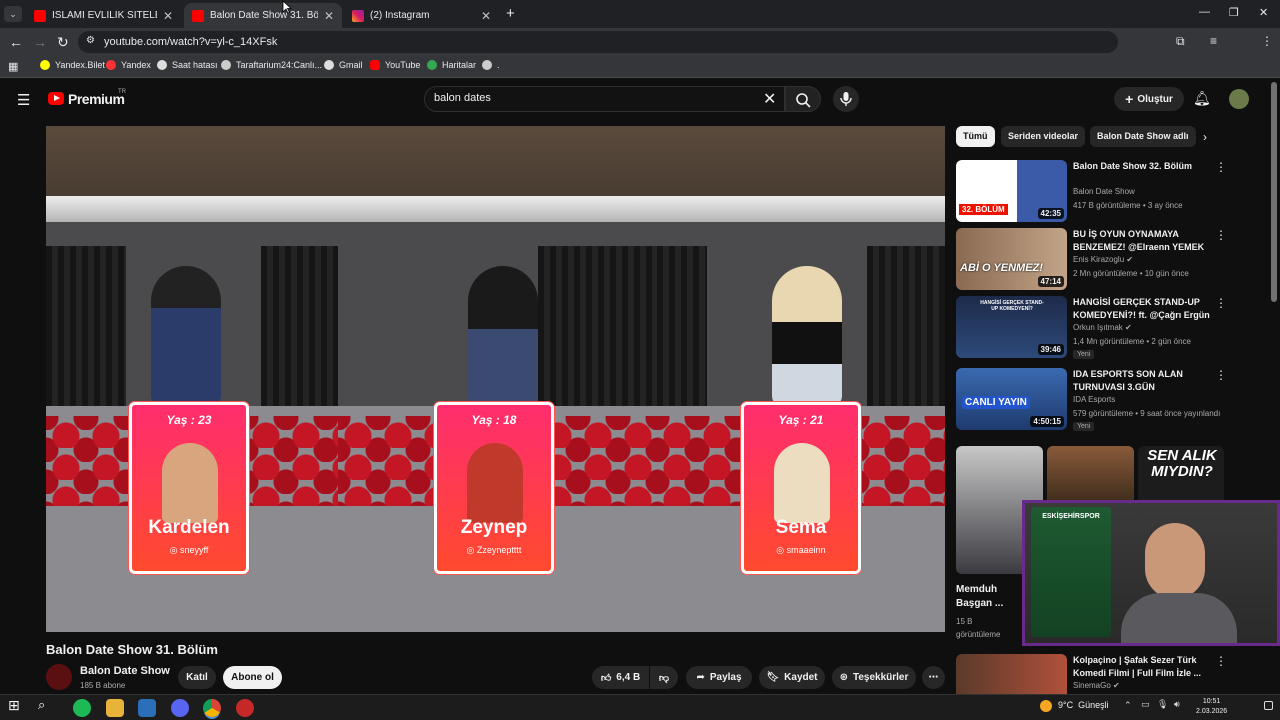 The width and height of the screenshot is (1280, 720). What do you see at coordinates (1145, 704) in the screenshot?
I see `network-icon: ▭` at bounding box center [1145, 704].